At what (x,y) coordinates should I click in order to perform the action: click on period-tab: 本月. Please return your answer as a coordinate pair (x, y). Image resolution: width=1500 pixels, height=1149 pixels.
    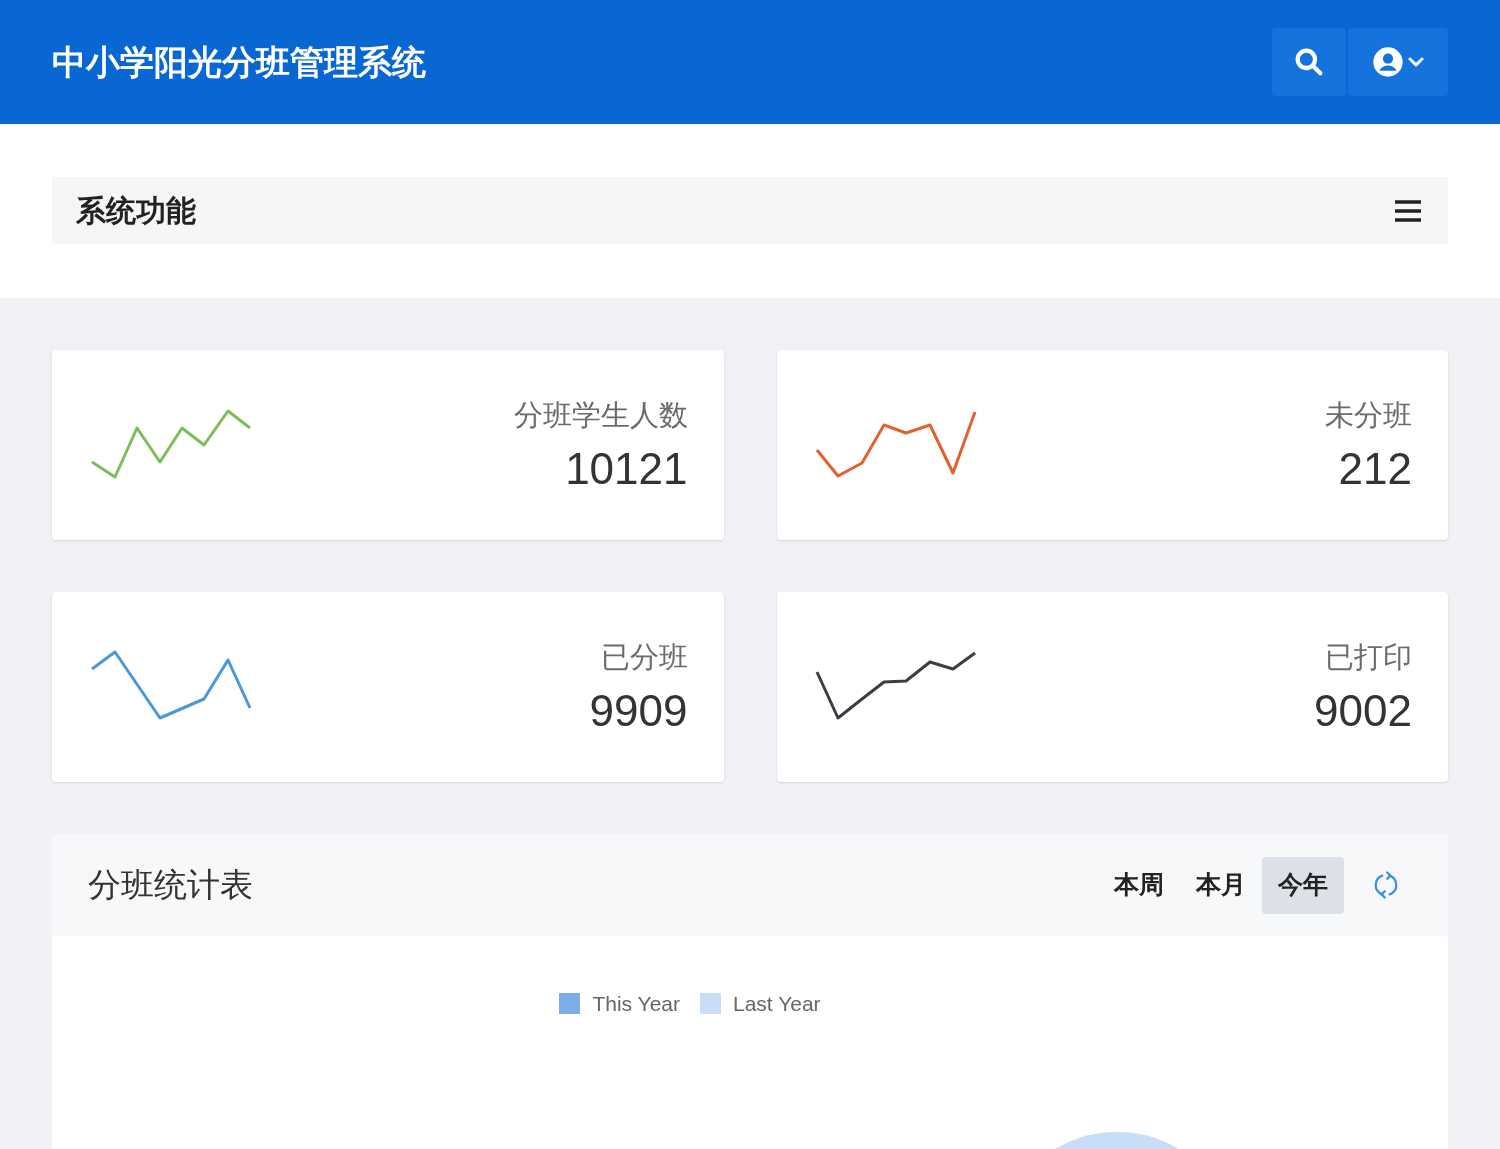
    Looking at the image, I should click on (1221, 885).